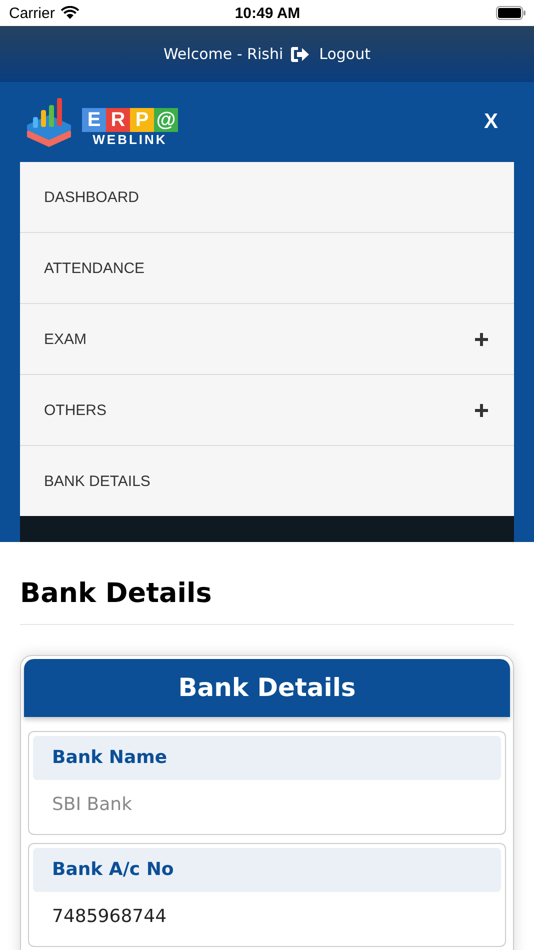  Describe the element at coordinates (300, 54) in the screenshot. I see `logout-icon` at that location.